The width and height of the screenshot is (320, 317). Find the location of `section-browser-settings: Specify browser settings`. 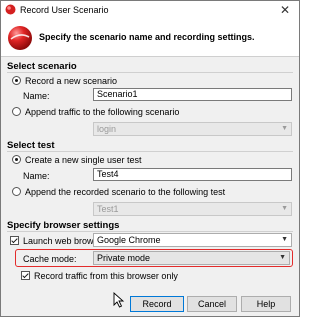

section-browser-settings: Specify browser settings is located at coordinates (63, 225).